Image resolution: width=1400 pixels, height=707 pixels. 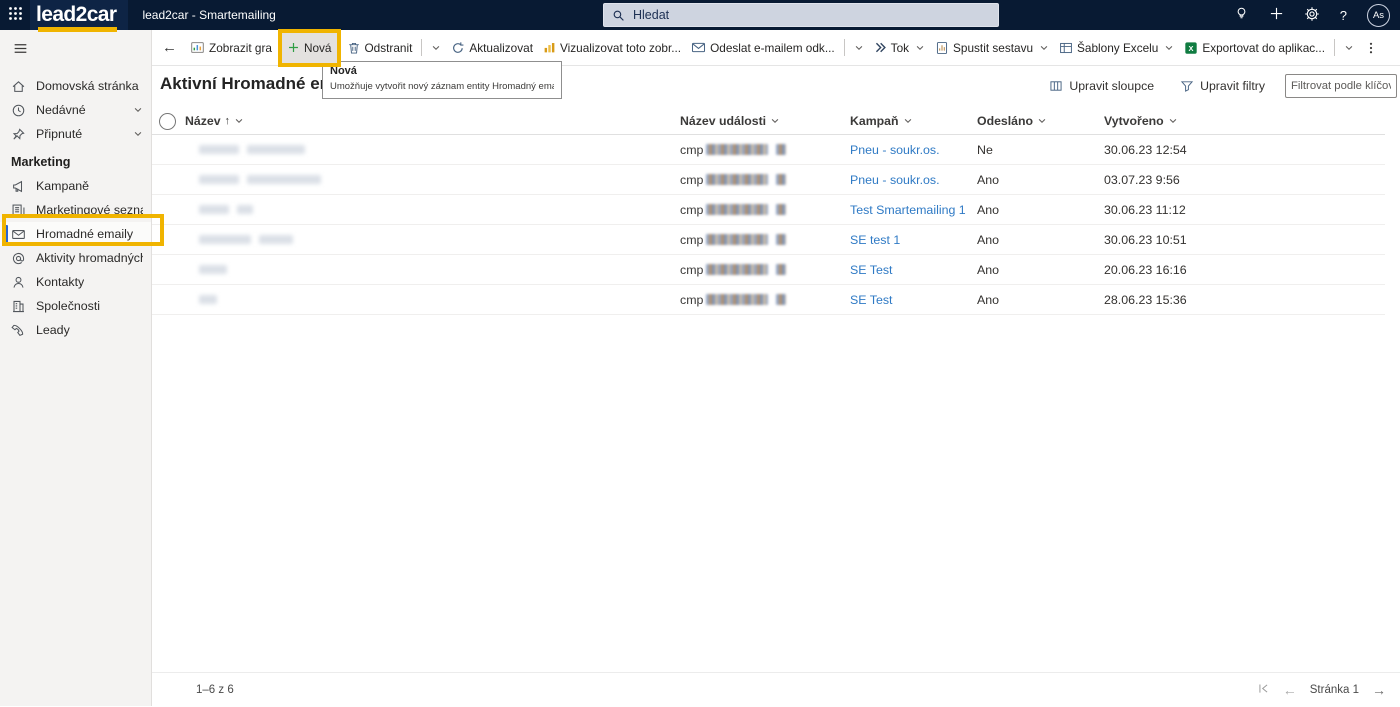 I want to click on created-cell: 30.06.23 11:12, so click(x=1145, y=209).